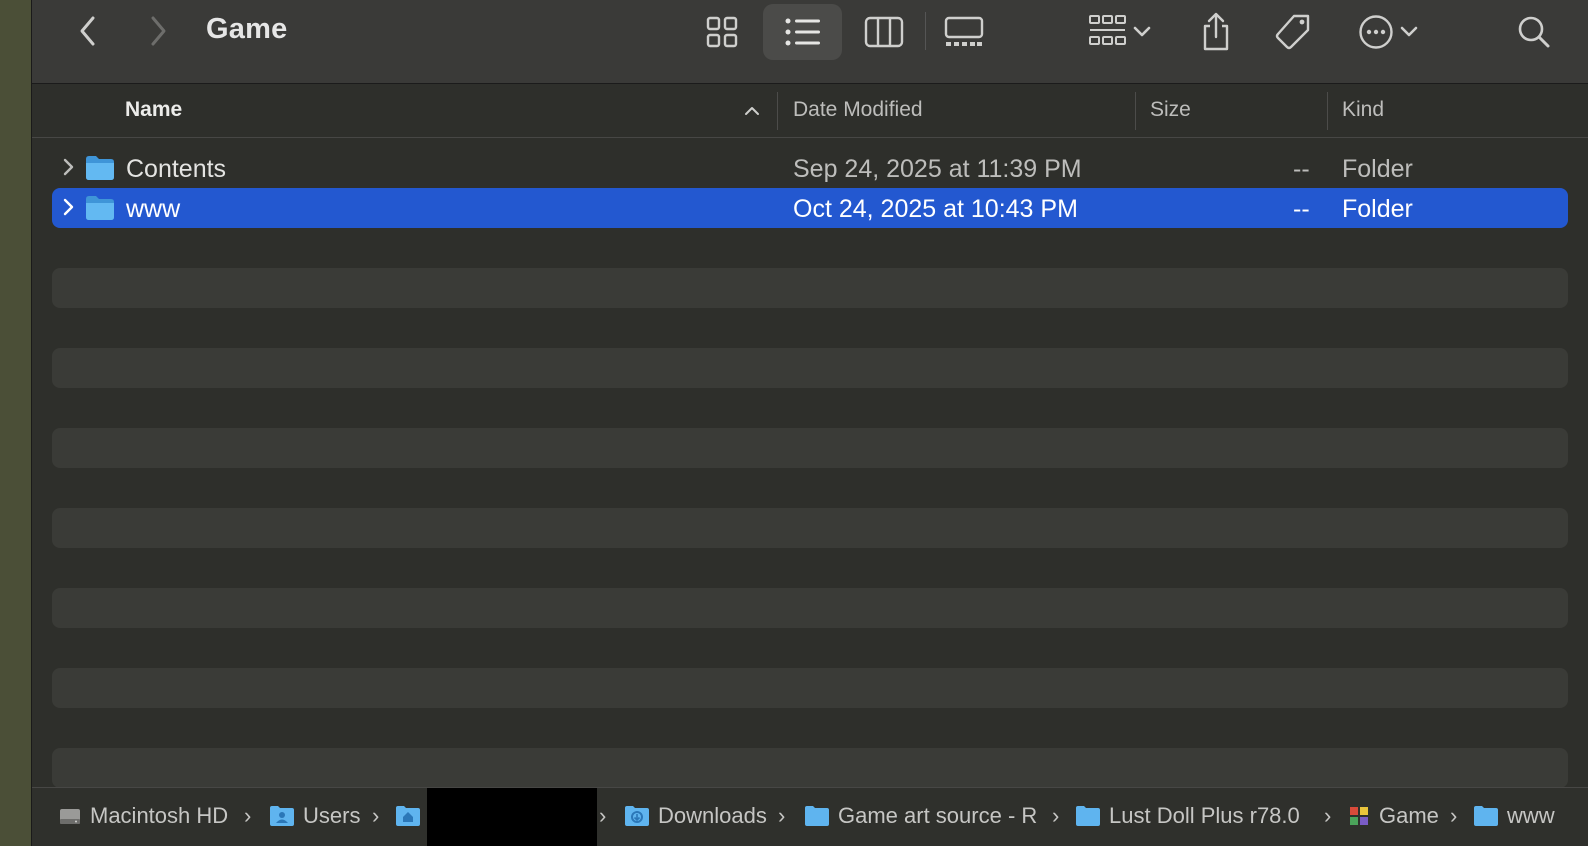  I want to click on gallery-view-button, so click(964, 32).